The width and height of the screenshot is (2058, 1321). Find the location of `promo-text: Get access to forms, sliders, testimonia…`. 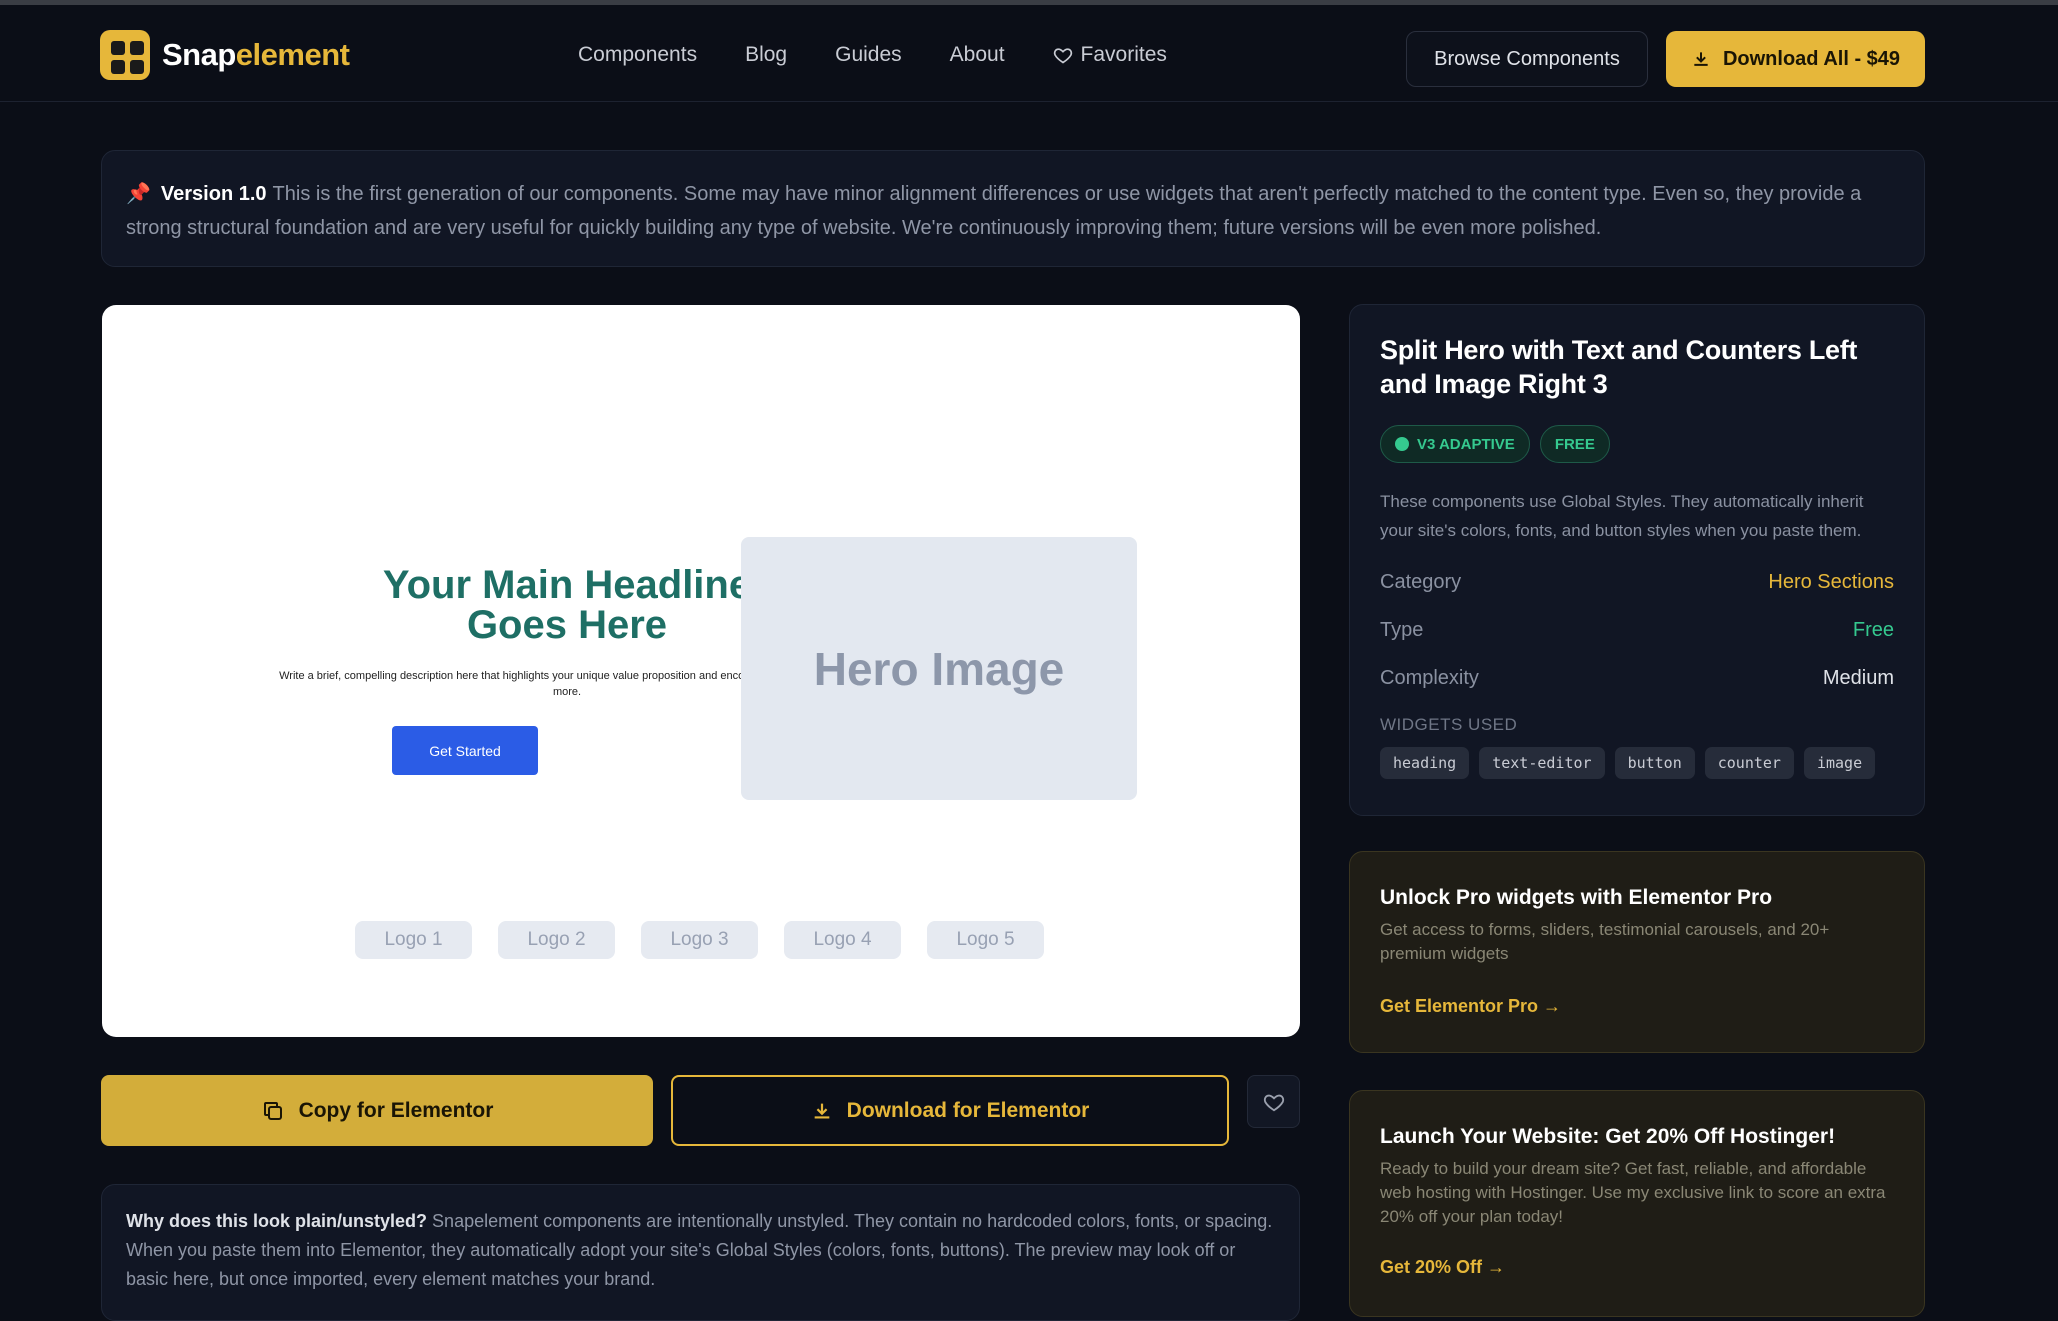

promo-text: Get access to forms, sliders, testimonia… is located at coordinates (1605, 941).